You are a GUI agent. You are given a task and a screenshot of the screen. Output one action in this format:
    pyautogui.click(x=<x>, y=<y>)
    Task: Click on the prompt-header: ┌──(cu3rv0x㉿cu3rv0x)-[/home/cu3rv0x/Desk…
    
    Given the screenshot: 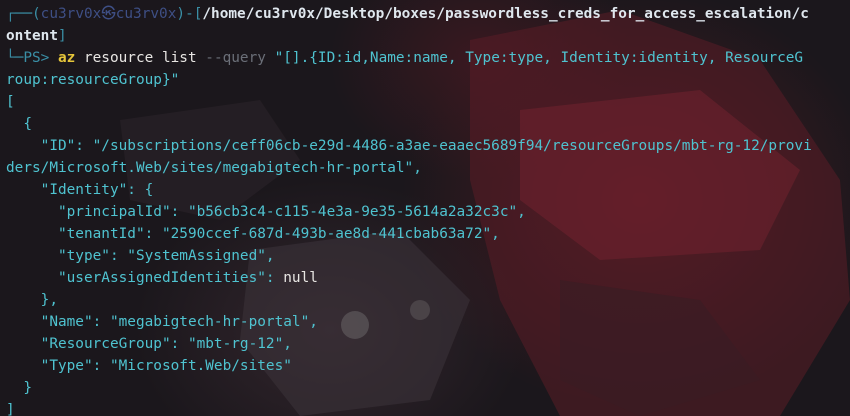 What is the action you would take?
    pyautogui.click(x=407, y=14)
    